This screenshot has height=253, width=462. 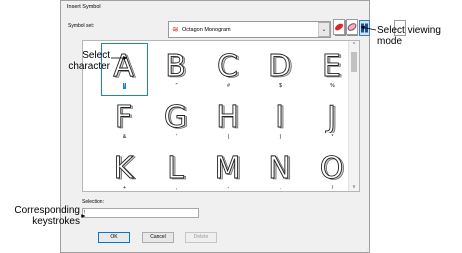 I want to click on symbol-cell: H H(, so click(x=228, y=120).